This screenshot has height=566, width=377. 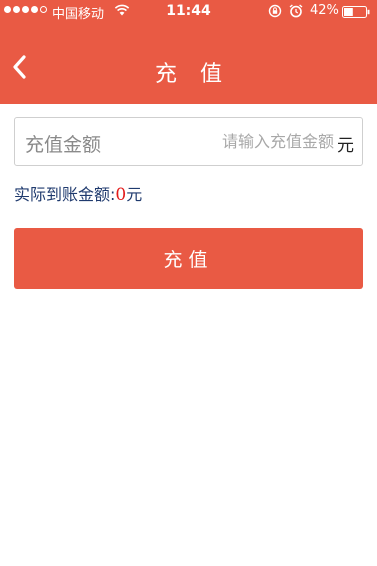 I want to click on page-title: 充 值, so click(x=192, y=74).